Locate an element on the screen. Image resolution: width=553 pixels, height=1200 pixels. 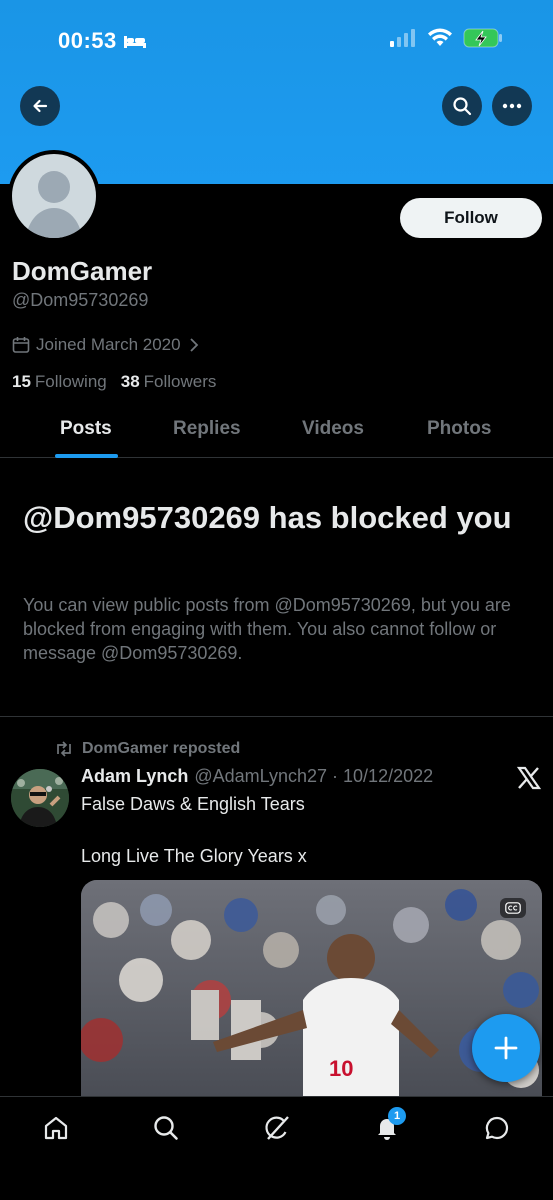
chat-icon is located at coordinates (497, 1128).